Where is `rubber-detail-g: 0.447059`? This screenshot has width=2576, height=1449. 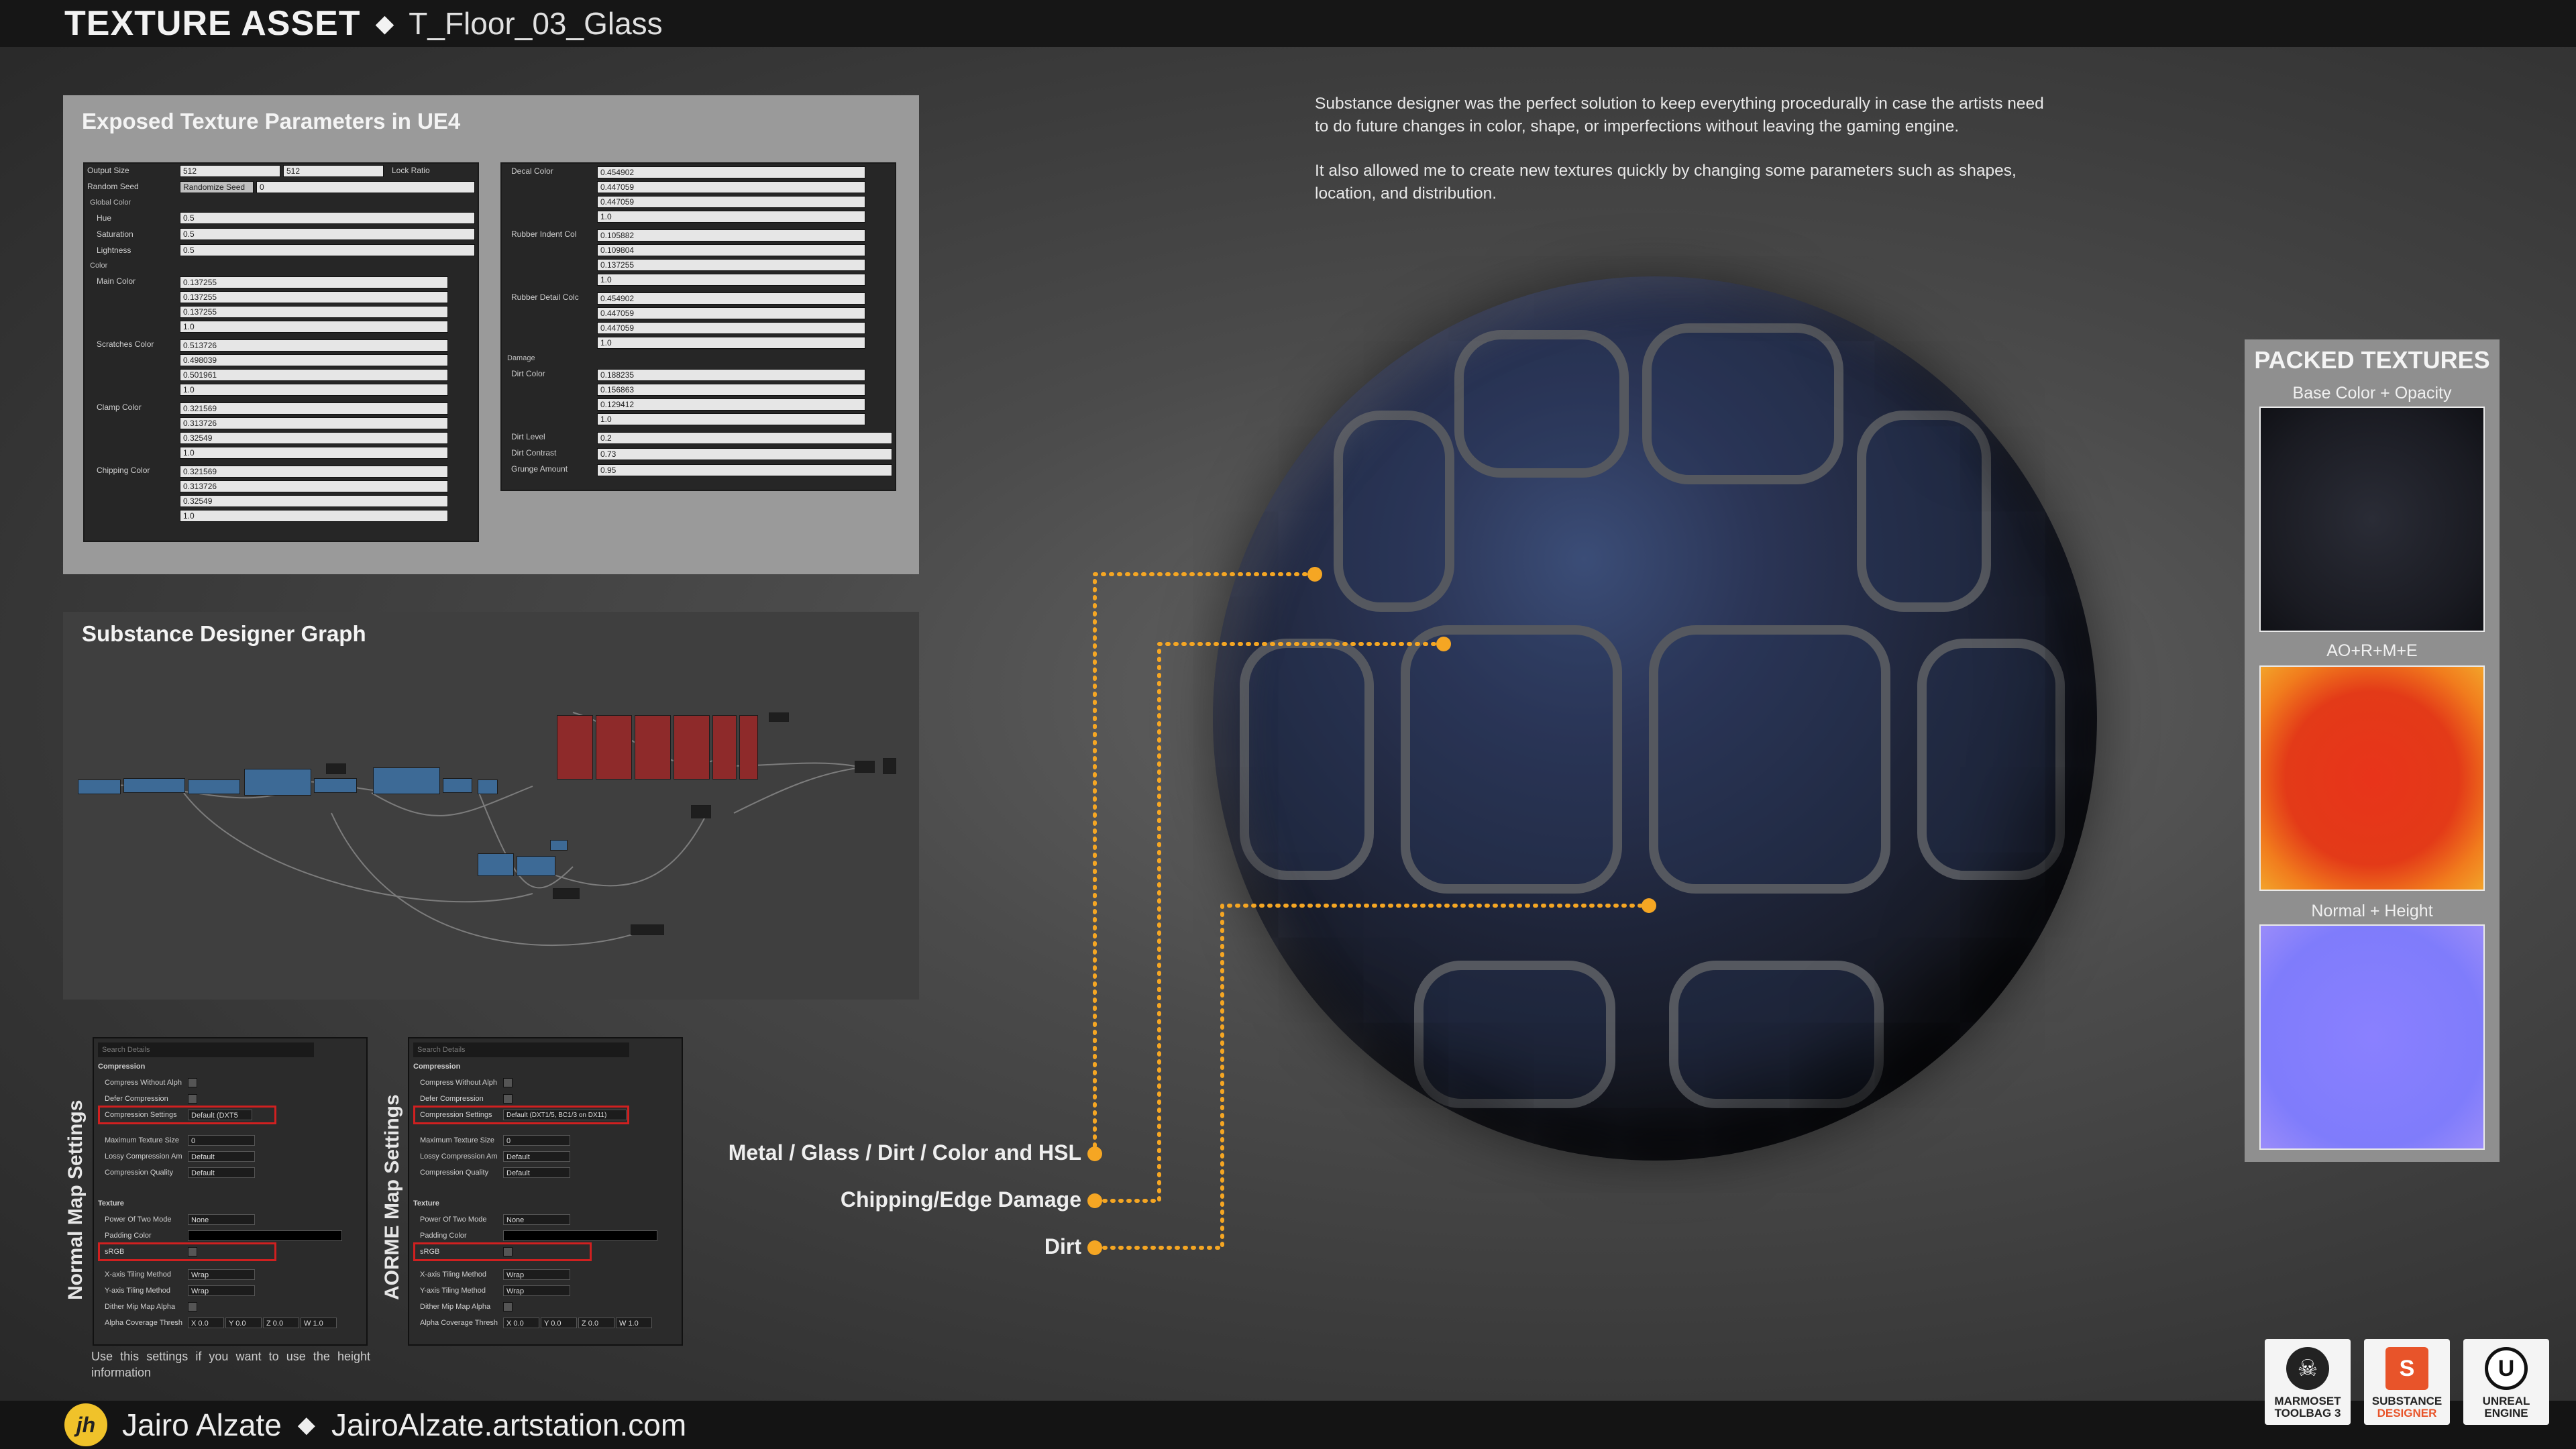 rubber-detail-g: 0.447059 is located at coordinates (731, 313).